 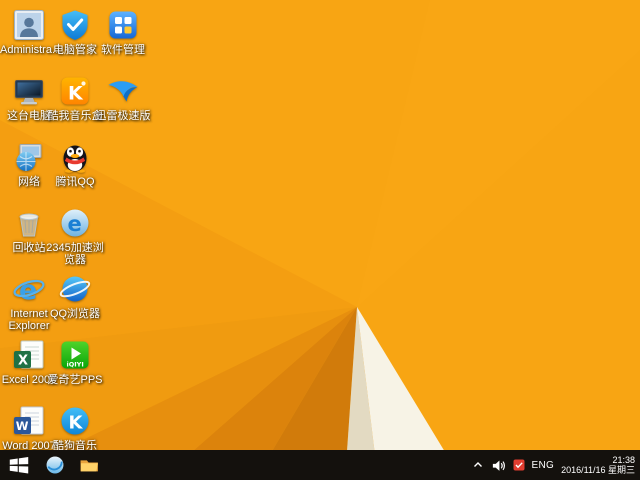 What do you see at coordinates (478, 465) in the screenshot?
I see `hidden-icons-chevron-icon` at bounding box center [478, 465].